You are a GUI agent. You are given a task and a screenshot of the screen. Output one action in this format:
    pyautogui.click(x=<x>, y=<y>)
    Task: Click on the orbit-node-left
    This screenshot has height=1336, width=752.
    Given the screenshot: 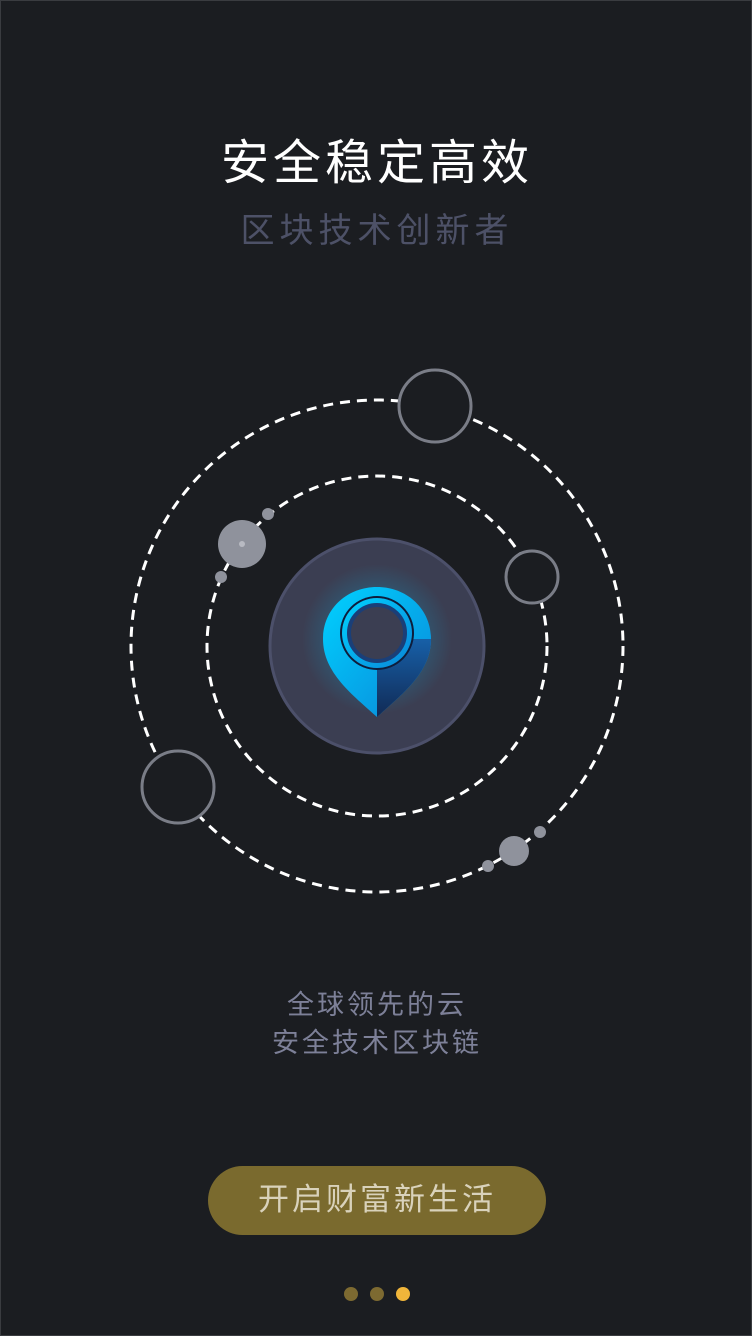 What is the action you would take?
    pyautogui.click(x=178, y=787)
    